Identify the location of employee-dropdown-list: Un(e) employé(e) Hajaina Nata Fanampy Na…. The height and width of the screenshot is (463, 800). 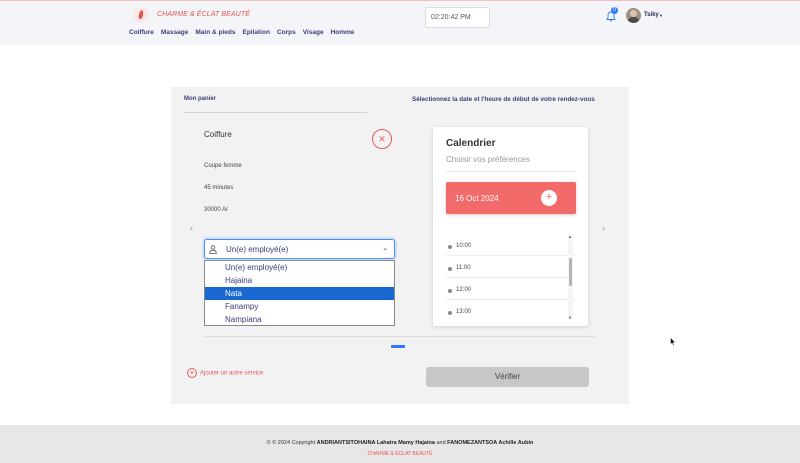
(299, 293).